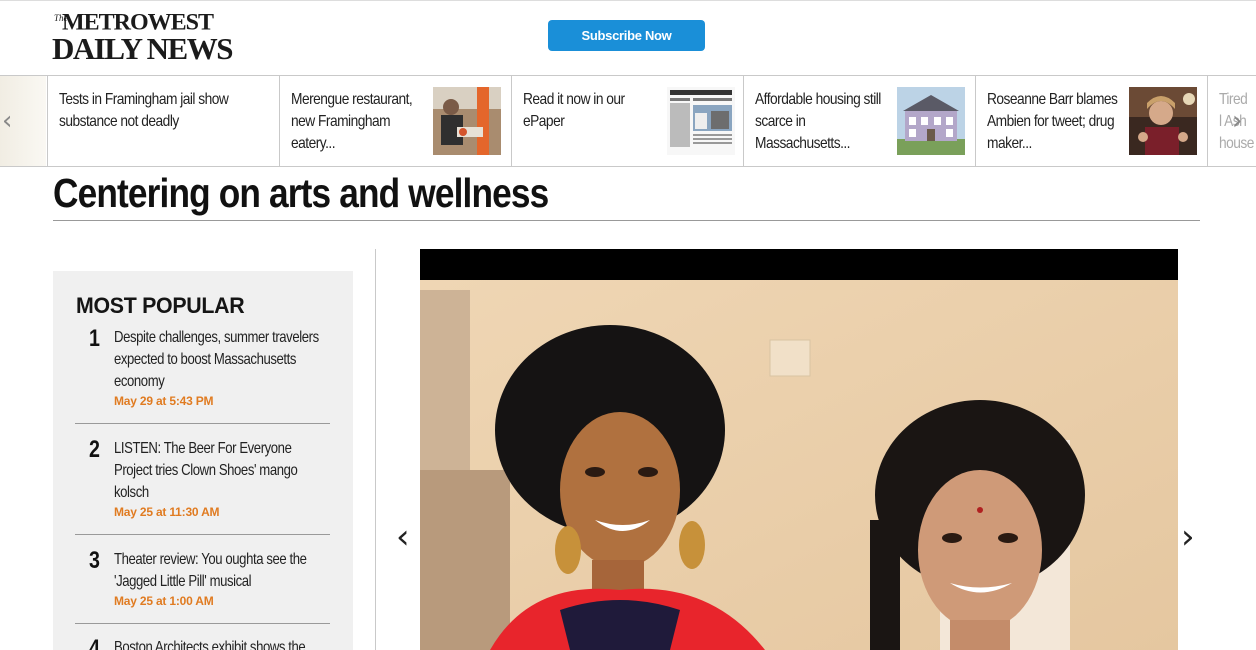  What do you see at coordinates (138, 23) in the screenshot?
I see `logo-line-1: METROWEST` at bounding box center [138, 23].